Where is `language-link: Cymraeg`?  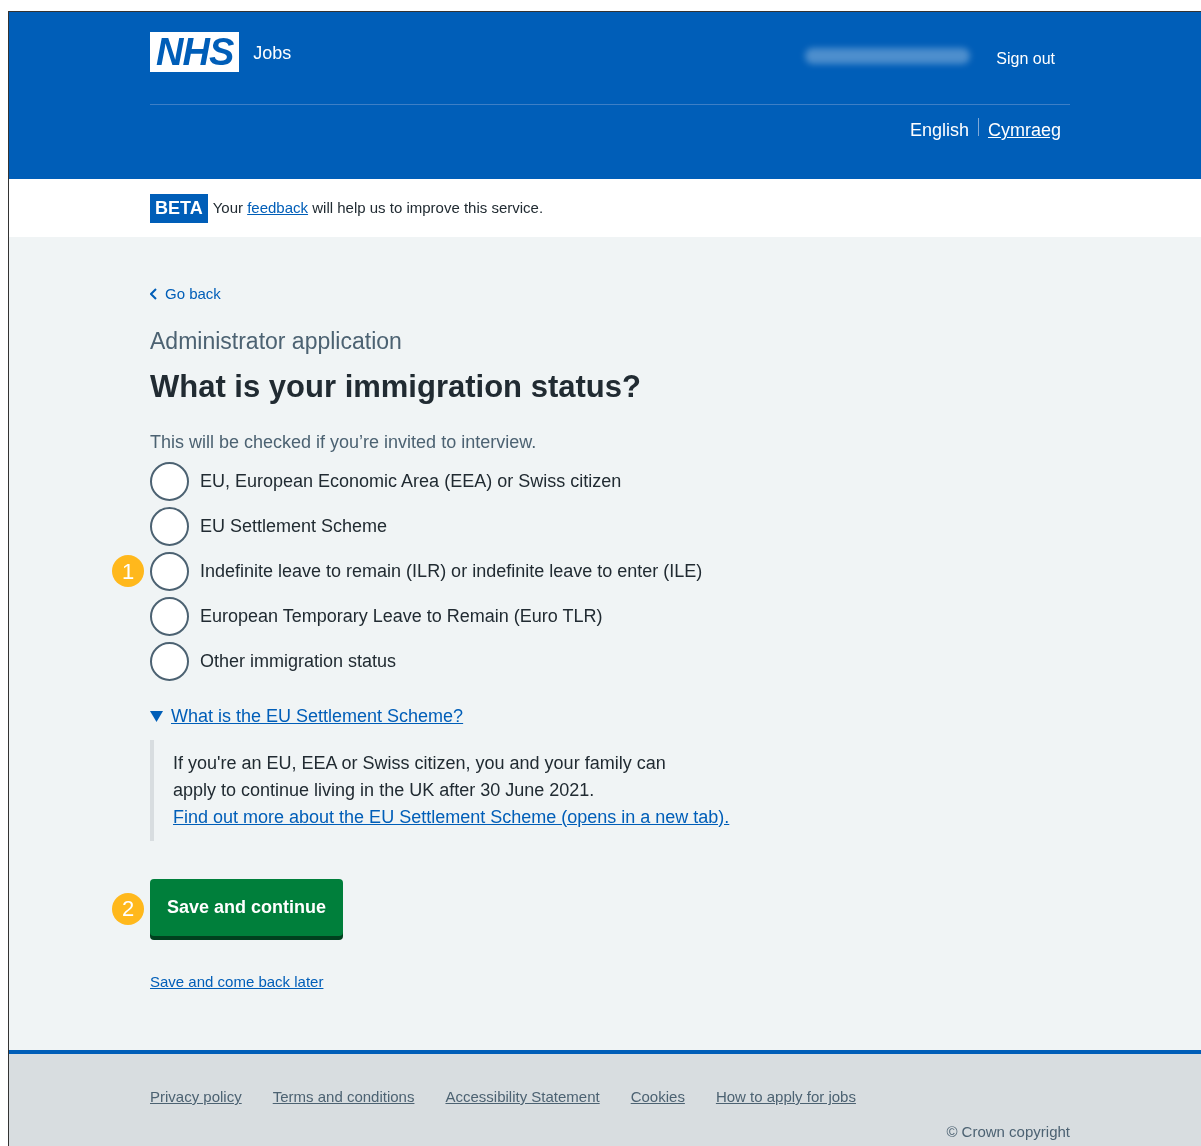 language-link: Cymraeg is located at coordinates (1024, 130).